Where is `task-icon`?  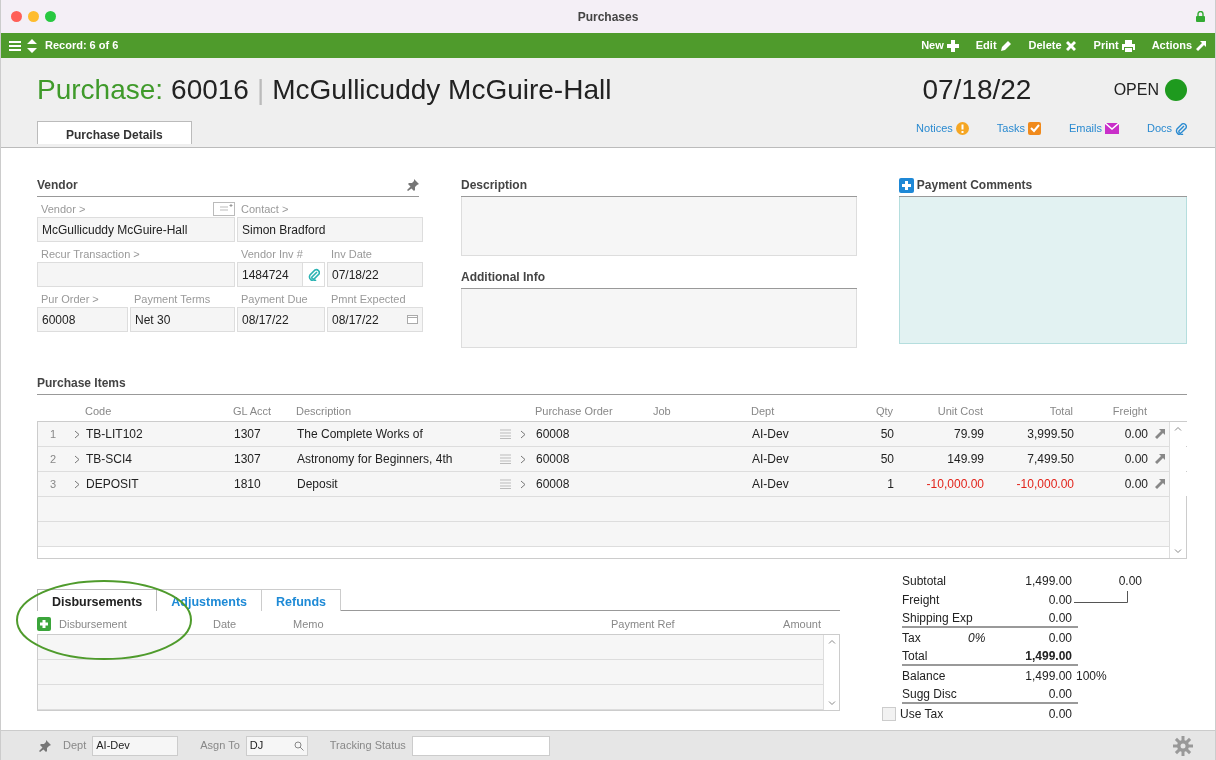
task-icon is located at coordinates (1034, 128).